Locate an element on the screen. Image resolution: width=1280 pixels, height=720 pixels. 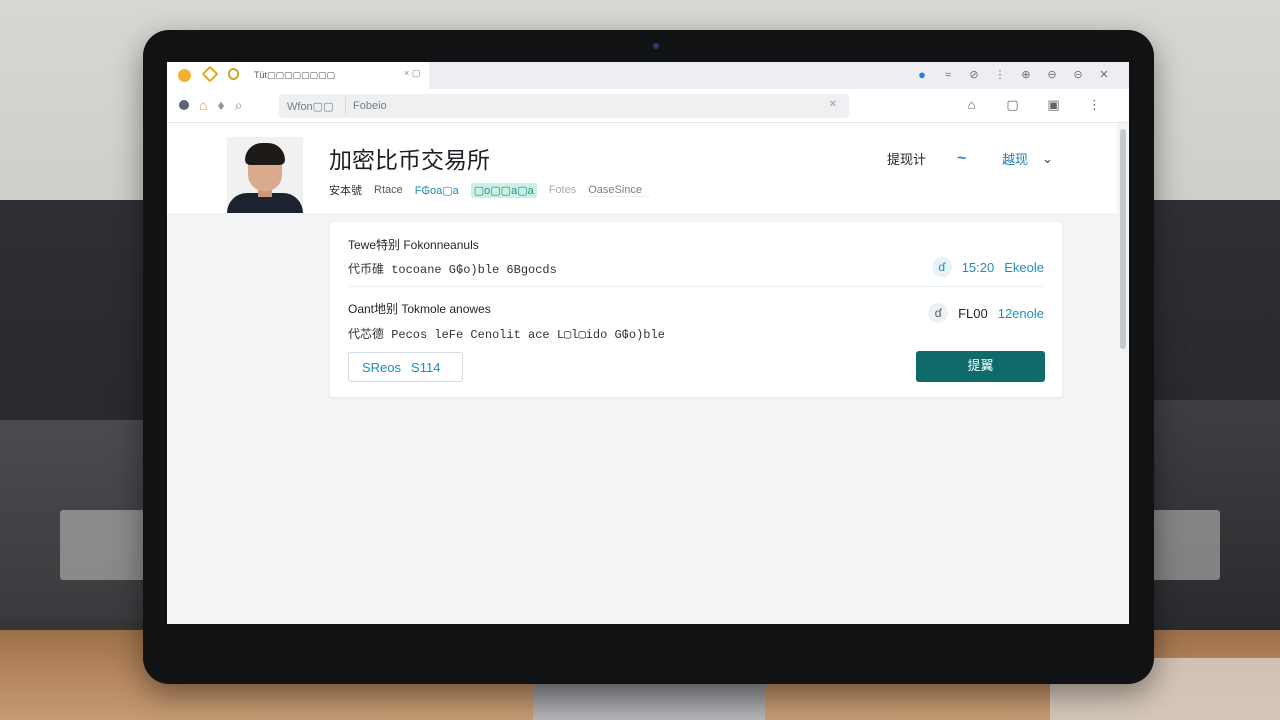
chevron-down-icon: ⌄ is located at coordinates (1047, 159).